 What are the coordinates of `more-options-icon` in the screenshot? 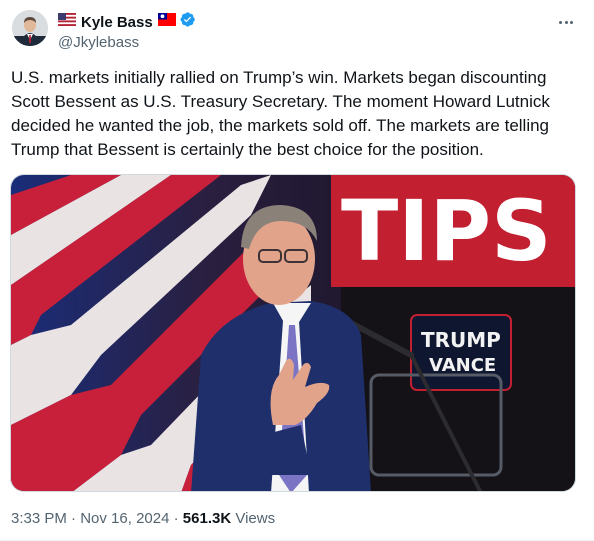 It's located at (566, 22).